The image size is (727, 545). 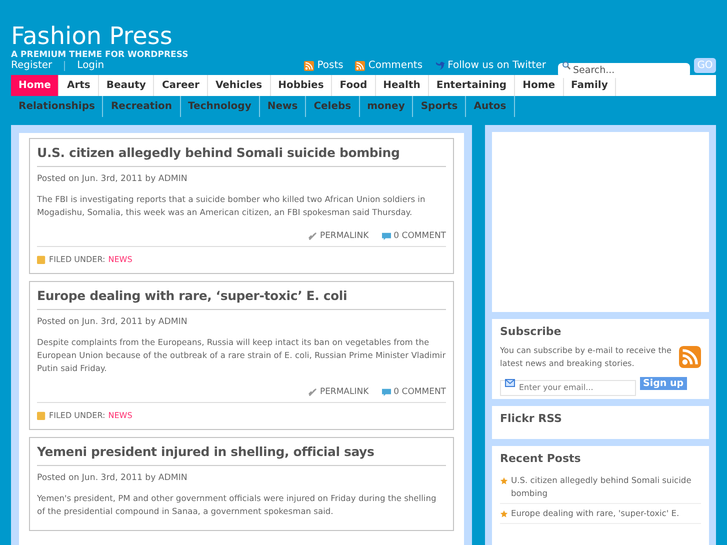 I want to click on subscribe-text: You can subscribe by e-mail to receive the latest news and breaking stories., so click(x=586, y=357).